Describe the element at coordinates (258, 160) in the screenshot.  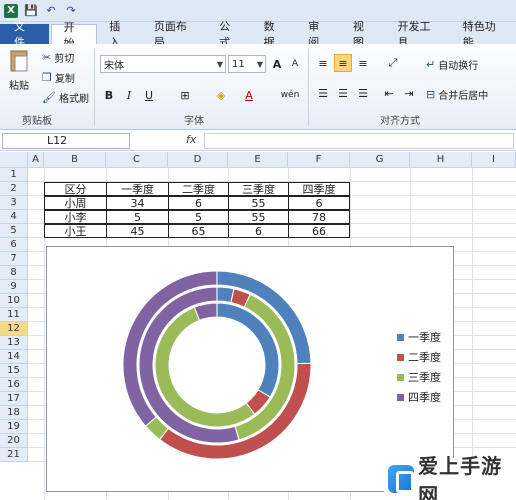
I see `column-header: E` at that location.